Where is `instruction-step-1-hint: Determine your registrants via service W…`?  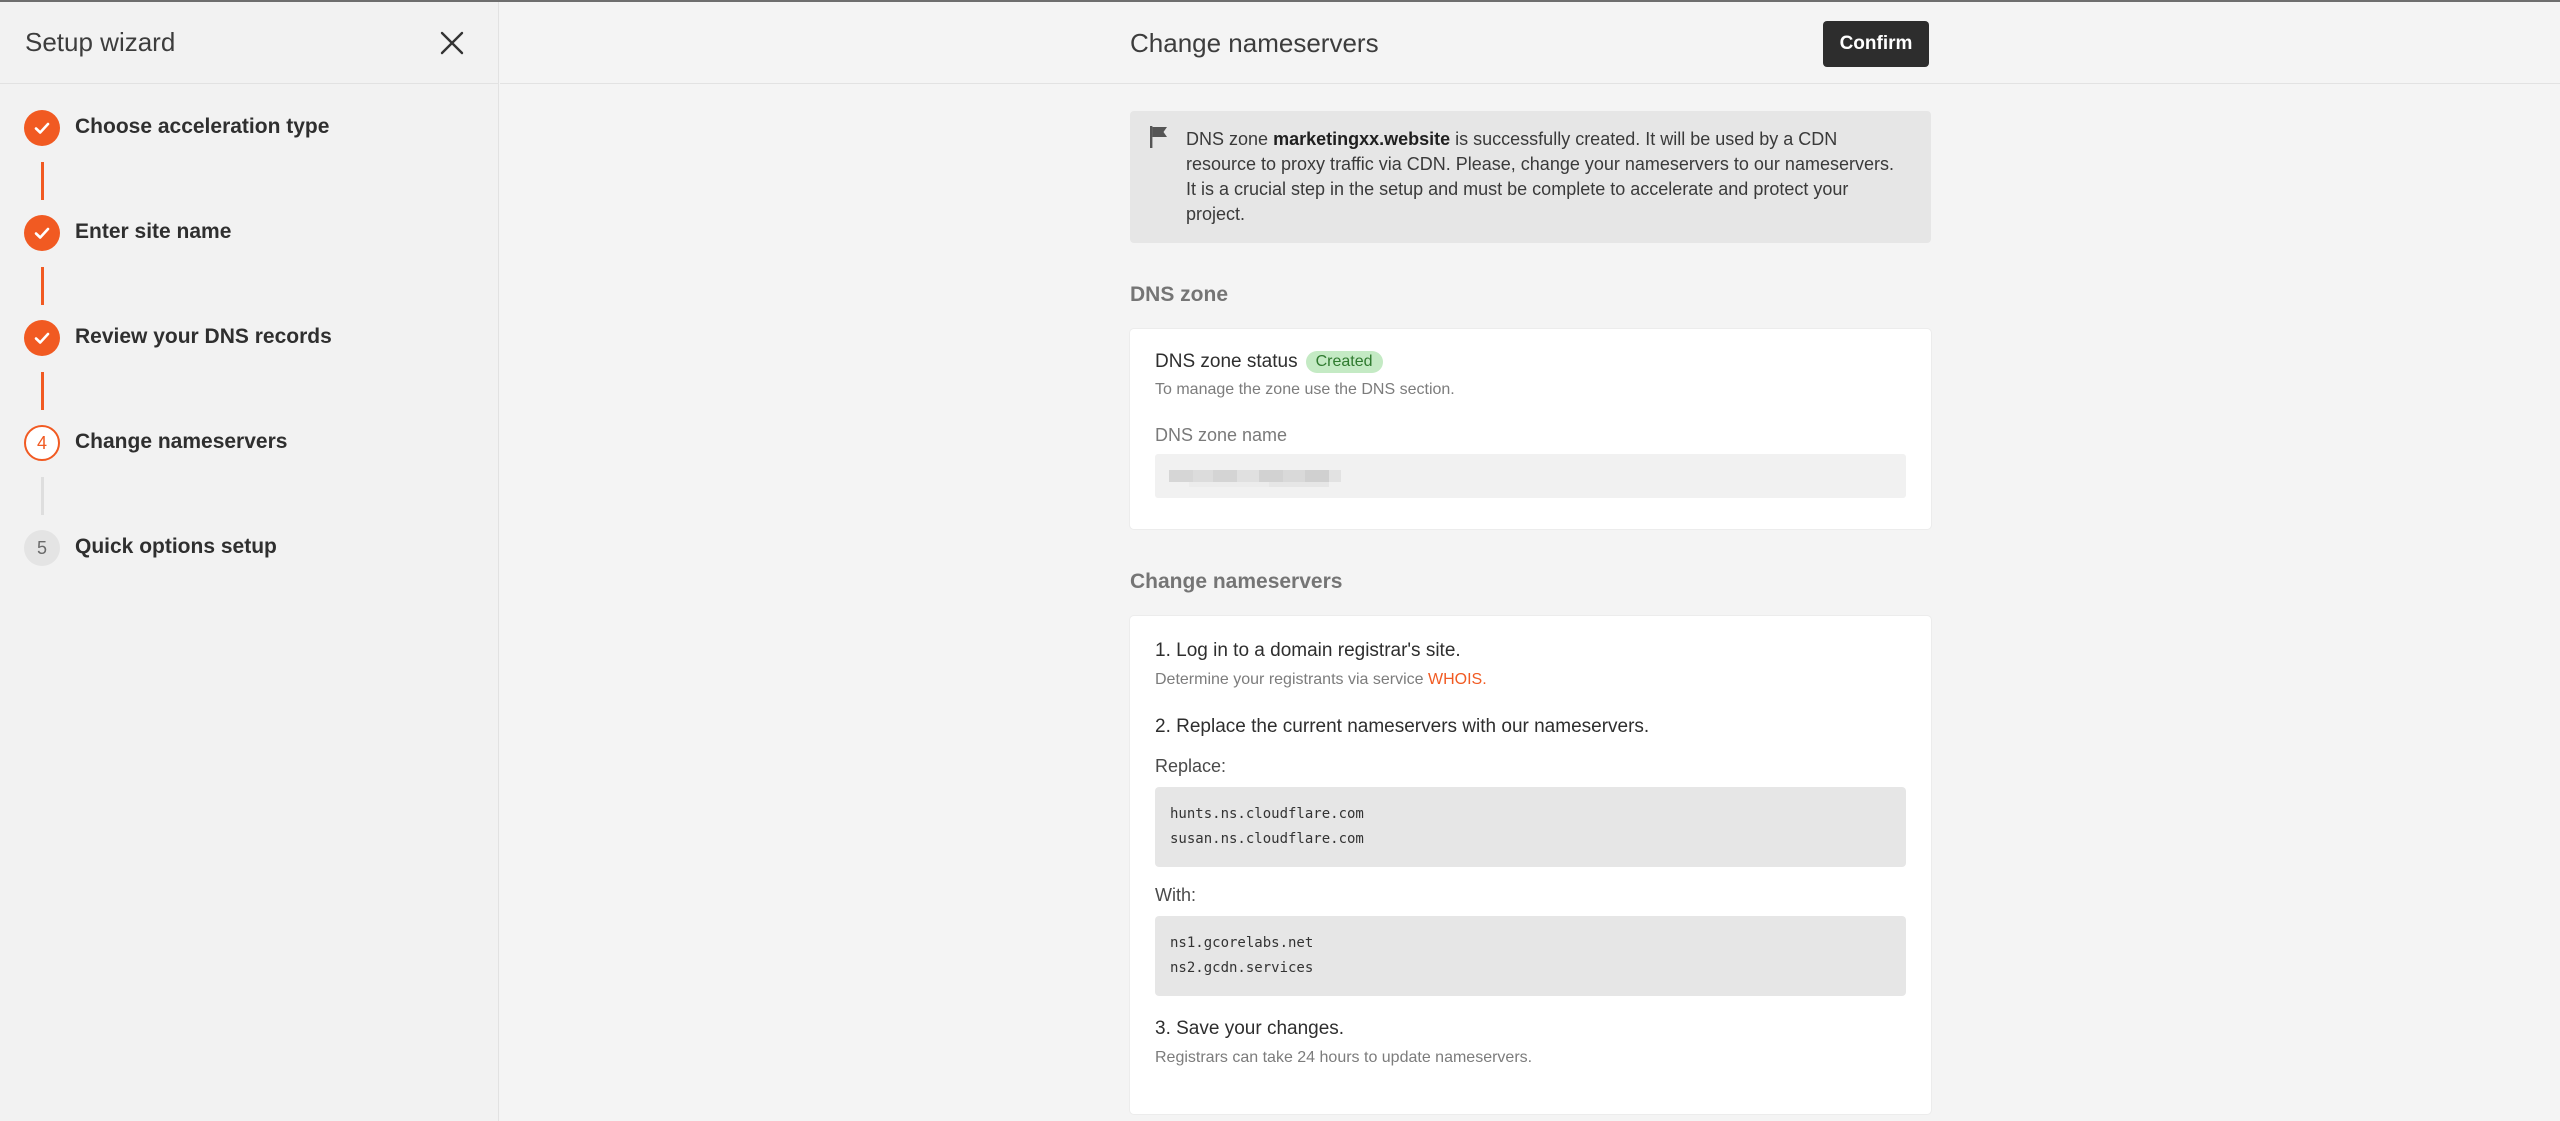
instruction-step-1-hint: Determine your registrants via service W… is located at coordinates (1530, 680).